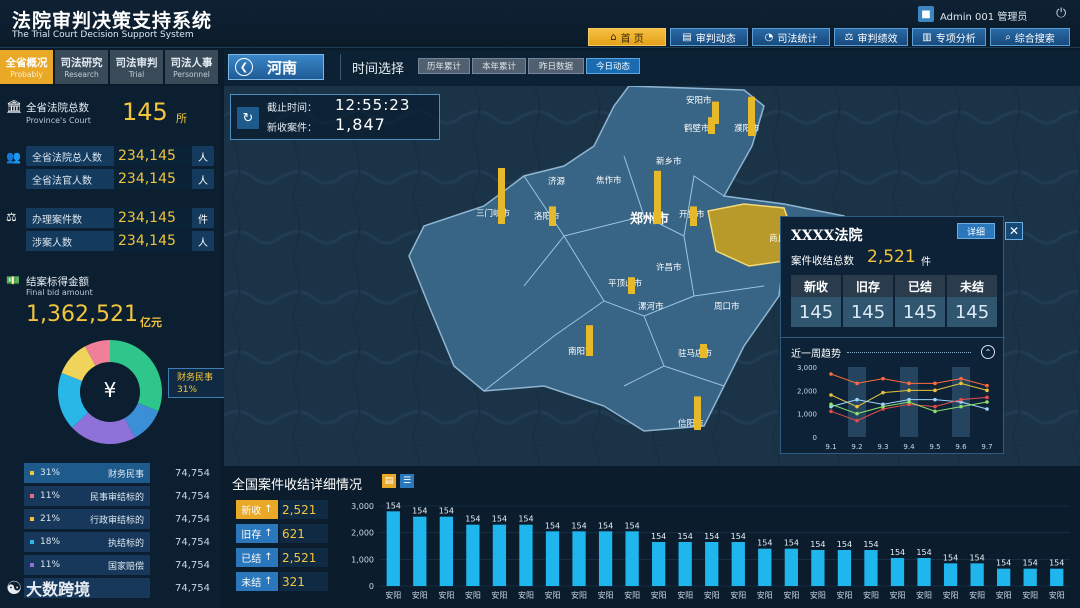  Describe the element at coordinates (669, 161) in the screenshot. I see `city-label: 新乡市` at that location.